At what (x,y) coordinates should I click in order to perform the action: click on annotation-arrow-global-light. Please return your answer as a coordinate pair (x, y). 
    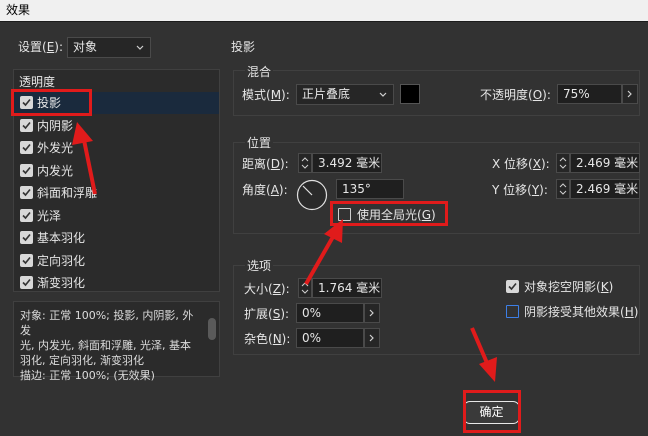
    Looking at the image, I should click on (323, 252).